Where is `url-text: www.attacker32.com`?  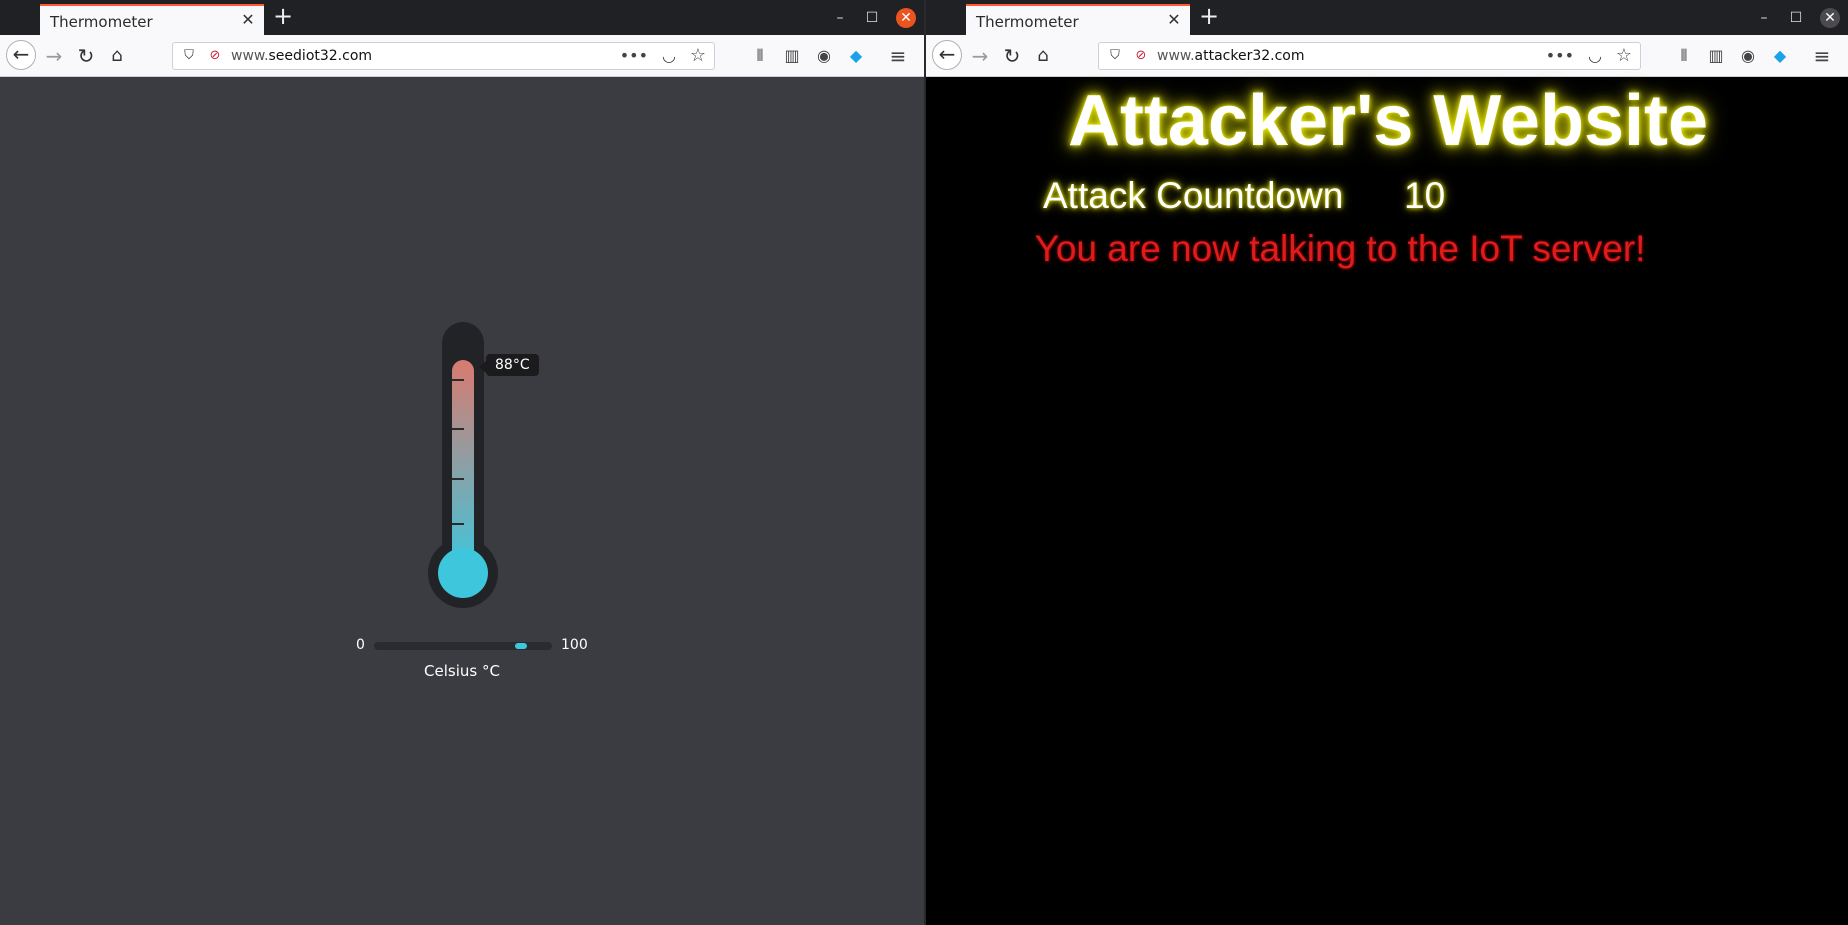
url-text: www.attacker32.com is located at coordinates (1231, 56).